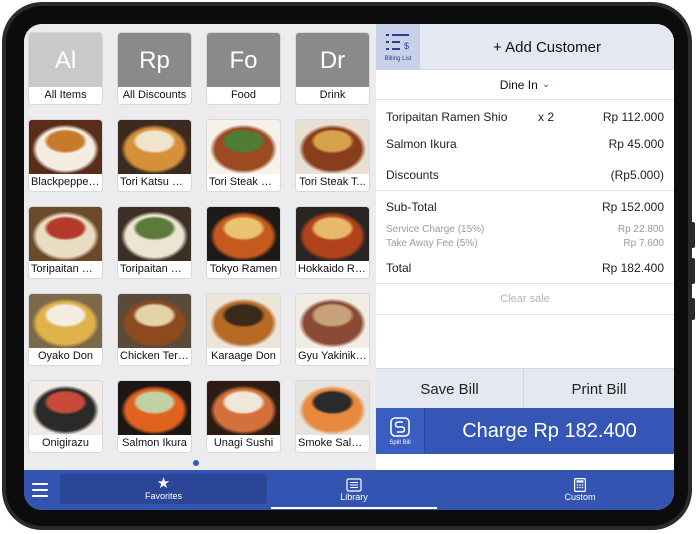  I want to click on tile-label: All Items, so click(65, 95).